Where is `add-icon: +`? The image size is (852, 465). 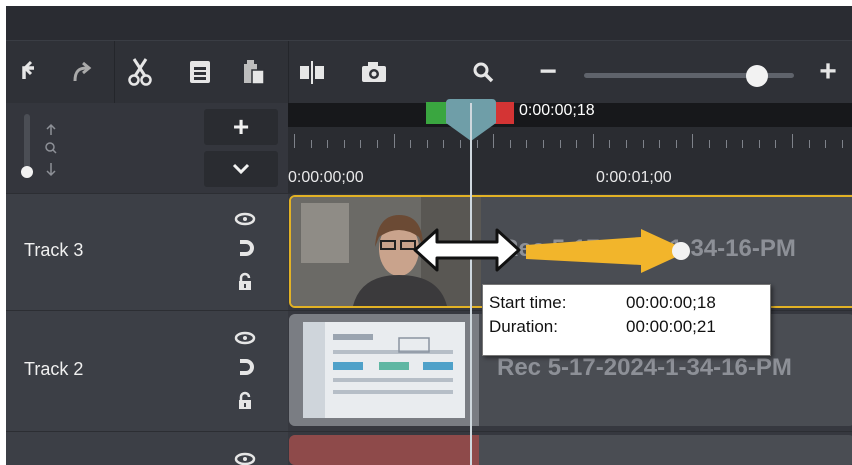 add-icon: + is located at coordinates (241, 126).